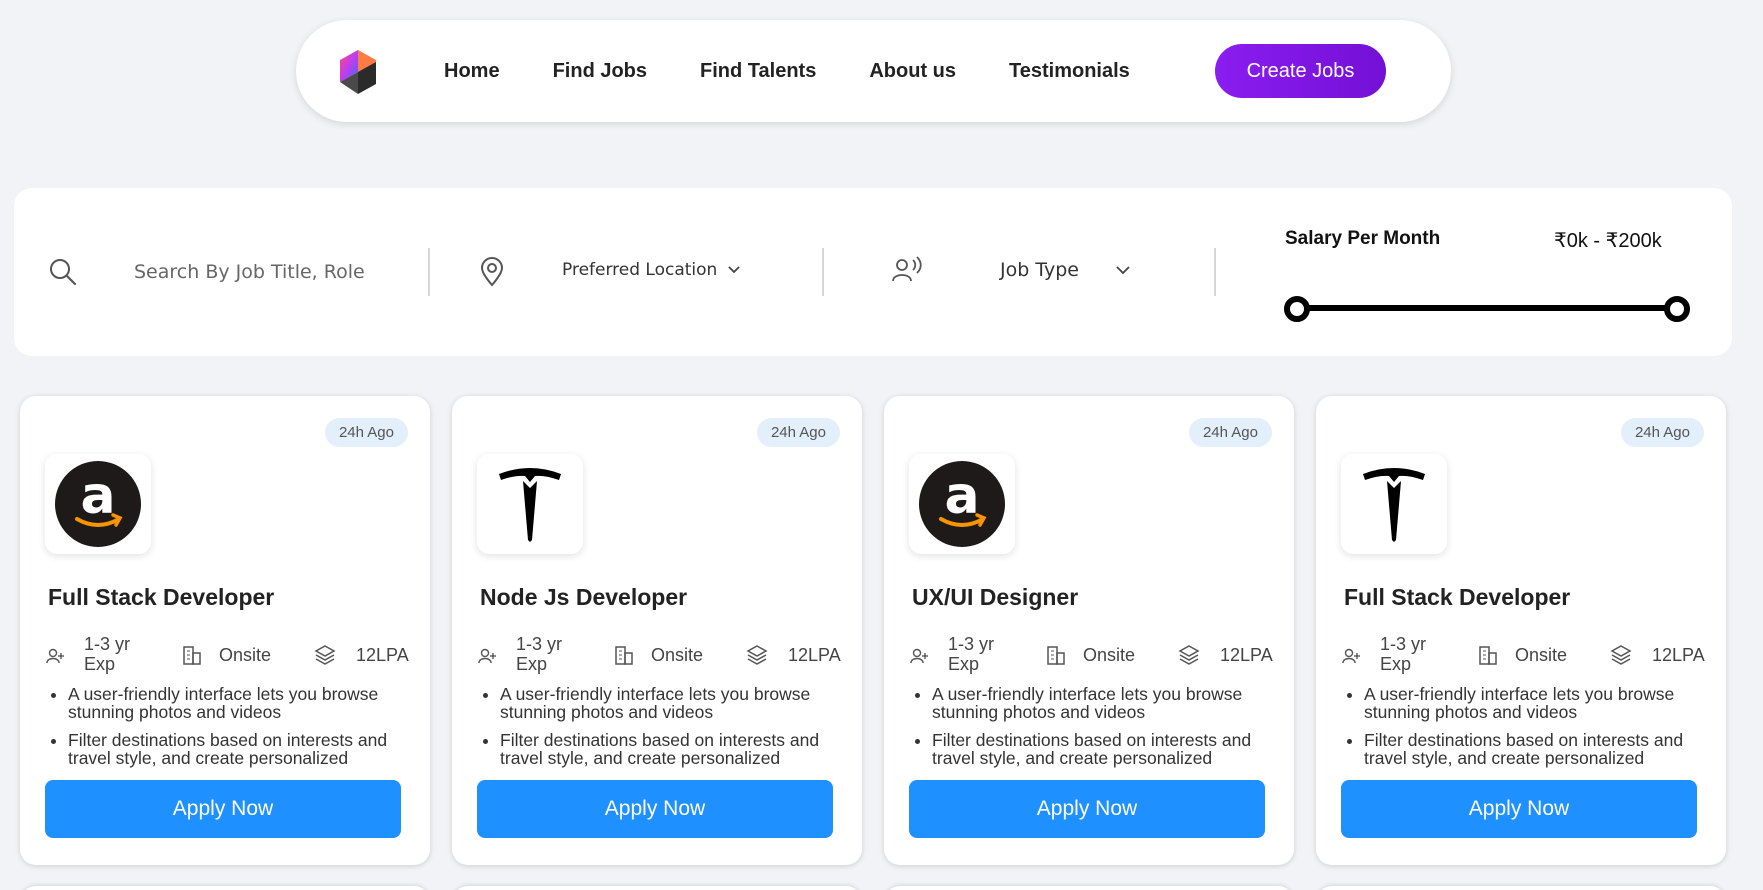 This screenshot has height=890, width=1763. What do you see at coordinates (358, 71) in the screenshot?
I see `brand-logo-icon` at bounding box center [358, 71].